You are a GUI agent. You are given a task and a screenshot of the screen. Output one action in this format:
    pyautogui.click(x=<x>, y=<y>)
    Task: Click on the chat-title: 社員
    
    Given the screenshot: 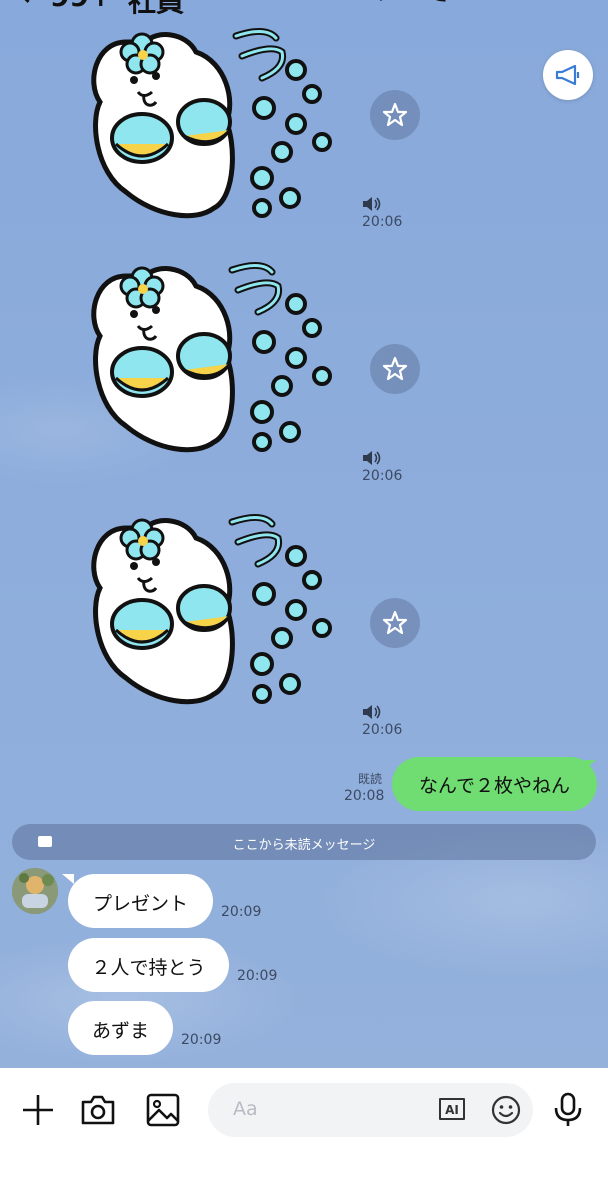 What is the action you would take?
    pyautogui.click(x=156, y=9)
    